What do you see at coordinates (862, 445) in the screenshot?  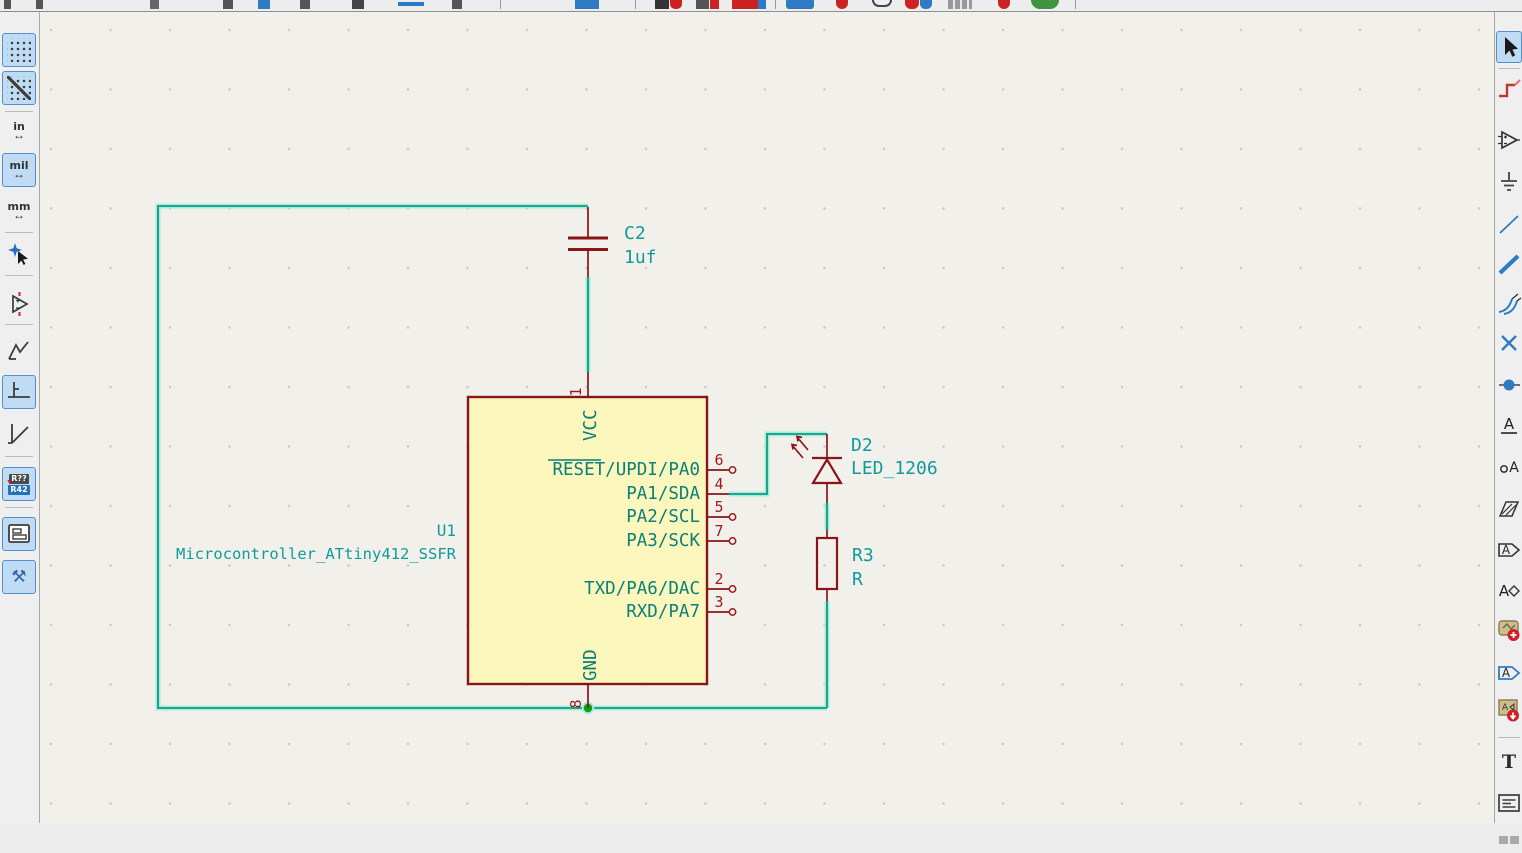 I see `reference-D2: D2` at bounding box center [862, 445].